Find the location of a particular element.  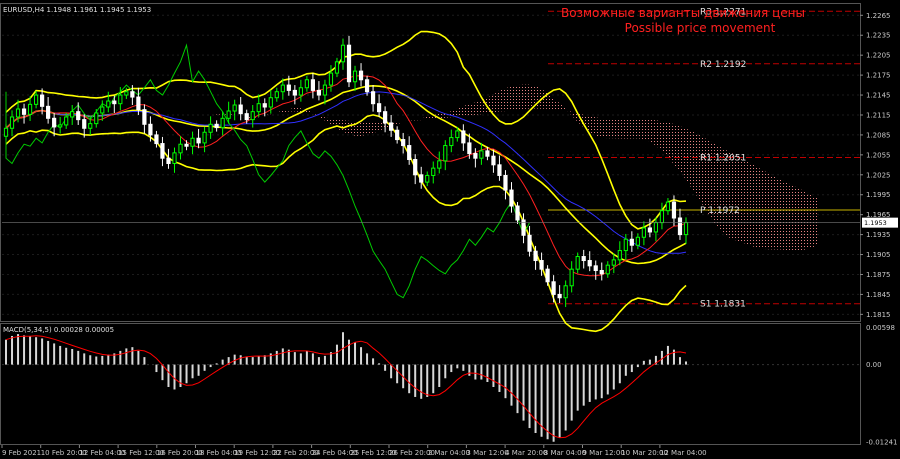

current-price-tag: 1.1953 is located at coordinates (880, 222).